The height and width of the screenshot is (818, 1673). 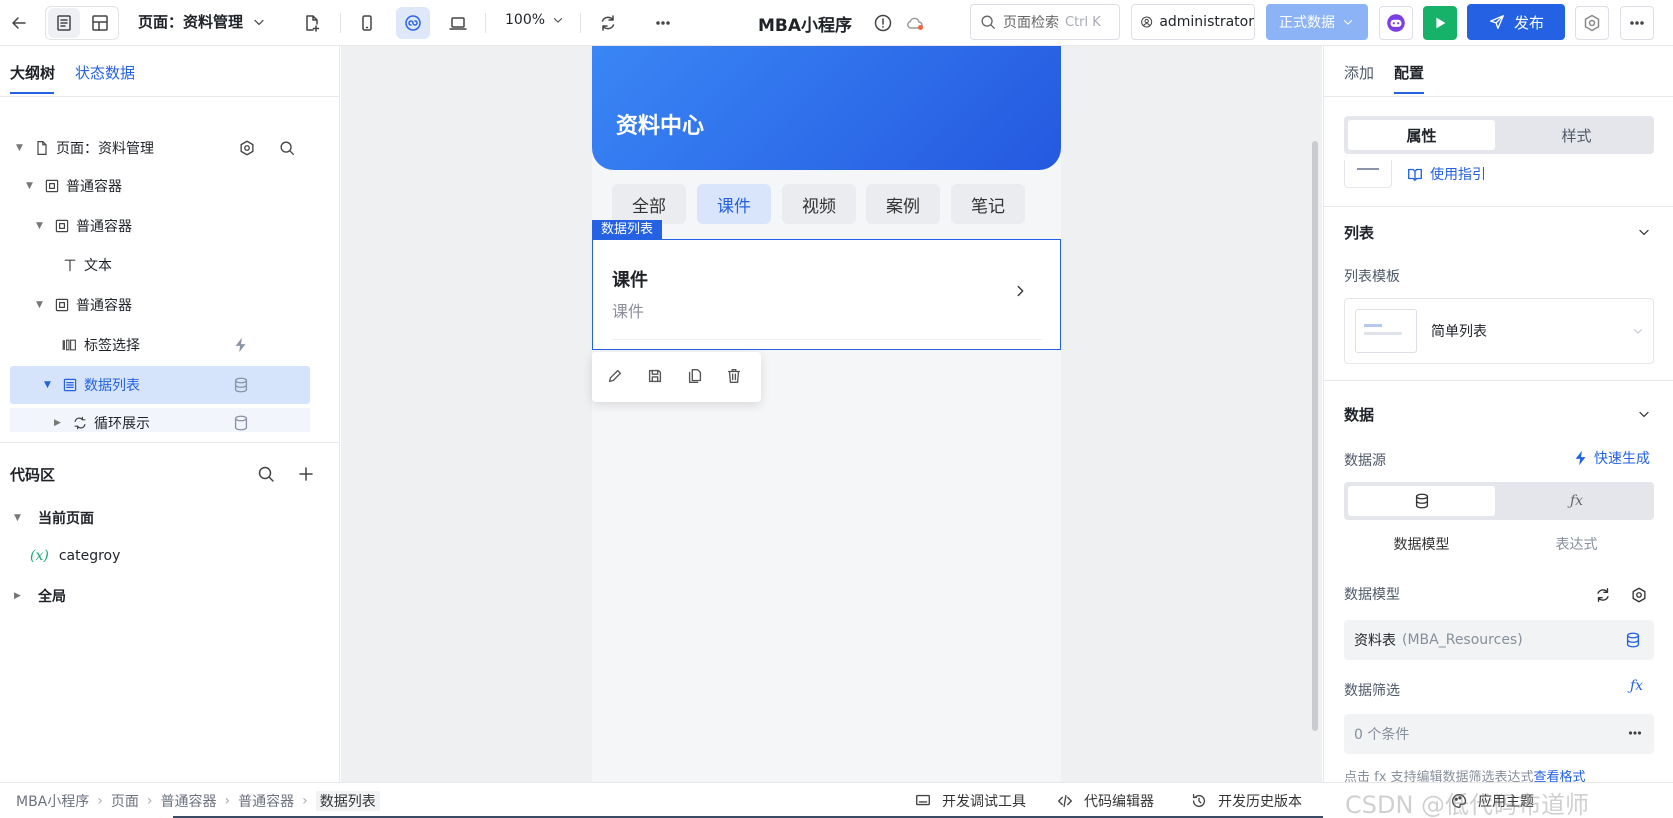 I want to click on more-button, so click(x=663, y=23).